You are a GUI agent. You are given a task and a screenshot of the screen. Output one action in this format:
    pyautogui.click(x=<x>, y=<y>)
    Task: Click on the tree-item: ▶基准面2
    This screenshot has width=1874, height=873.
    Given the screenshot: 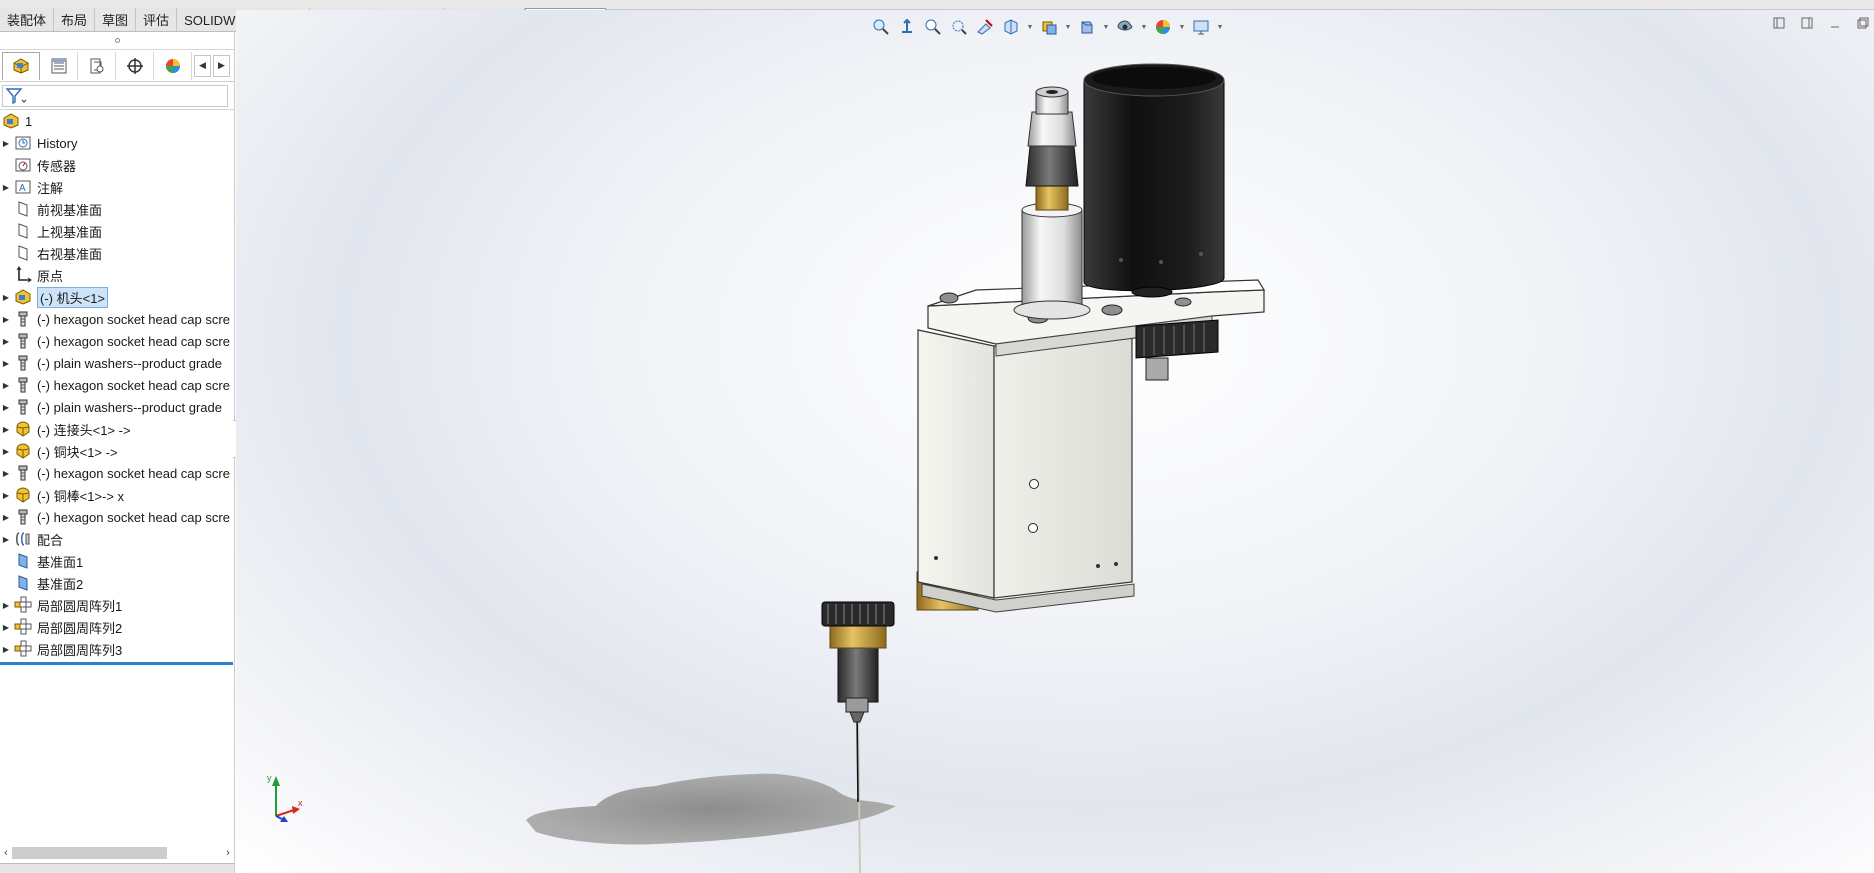 What is the action you would take?
    pyautogui.click(x=117, y=583)
    